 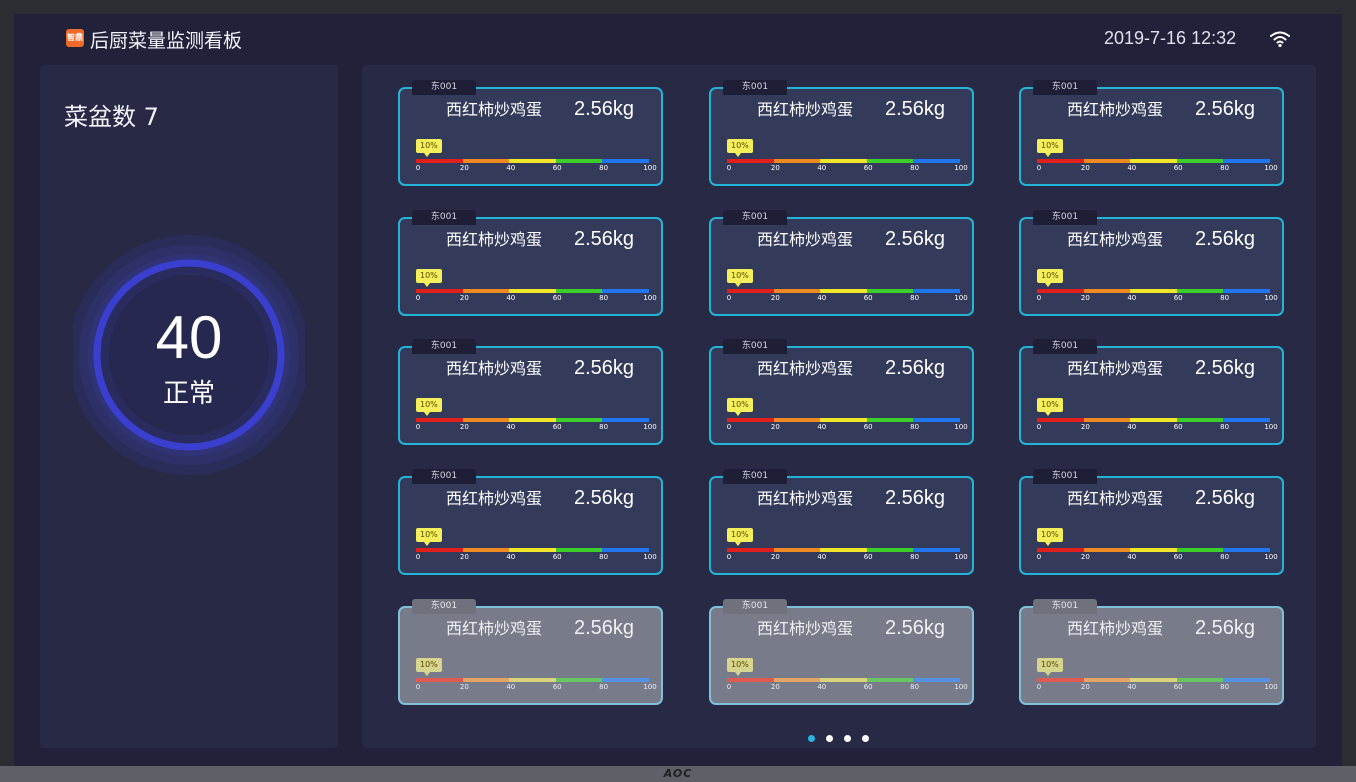 What do you see at coordinates (111, 117) in the screenshot?
I see `basin-count: 菜盆数 7` at bounding box center [111, 117].